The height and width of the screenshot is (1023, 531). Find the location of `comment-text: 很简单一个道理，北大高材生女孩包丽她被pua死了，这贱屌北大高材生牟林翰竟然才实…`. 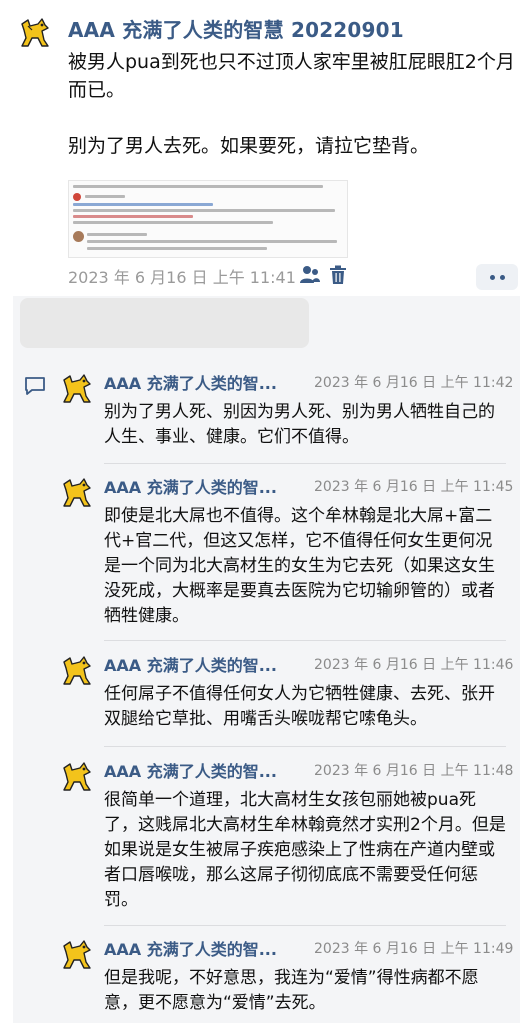

comment-text: 很简单一个道理，北大高材生女孩包丽她被pua死了，这贱屌北大高材生牟林翰竟然才实… is located at coordinates (305, 850).